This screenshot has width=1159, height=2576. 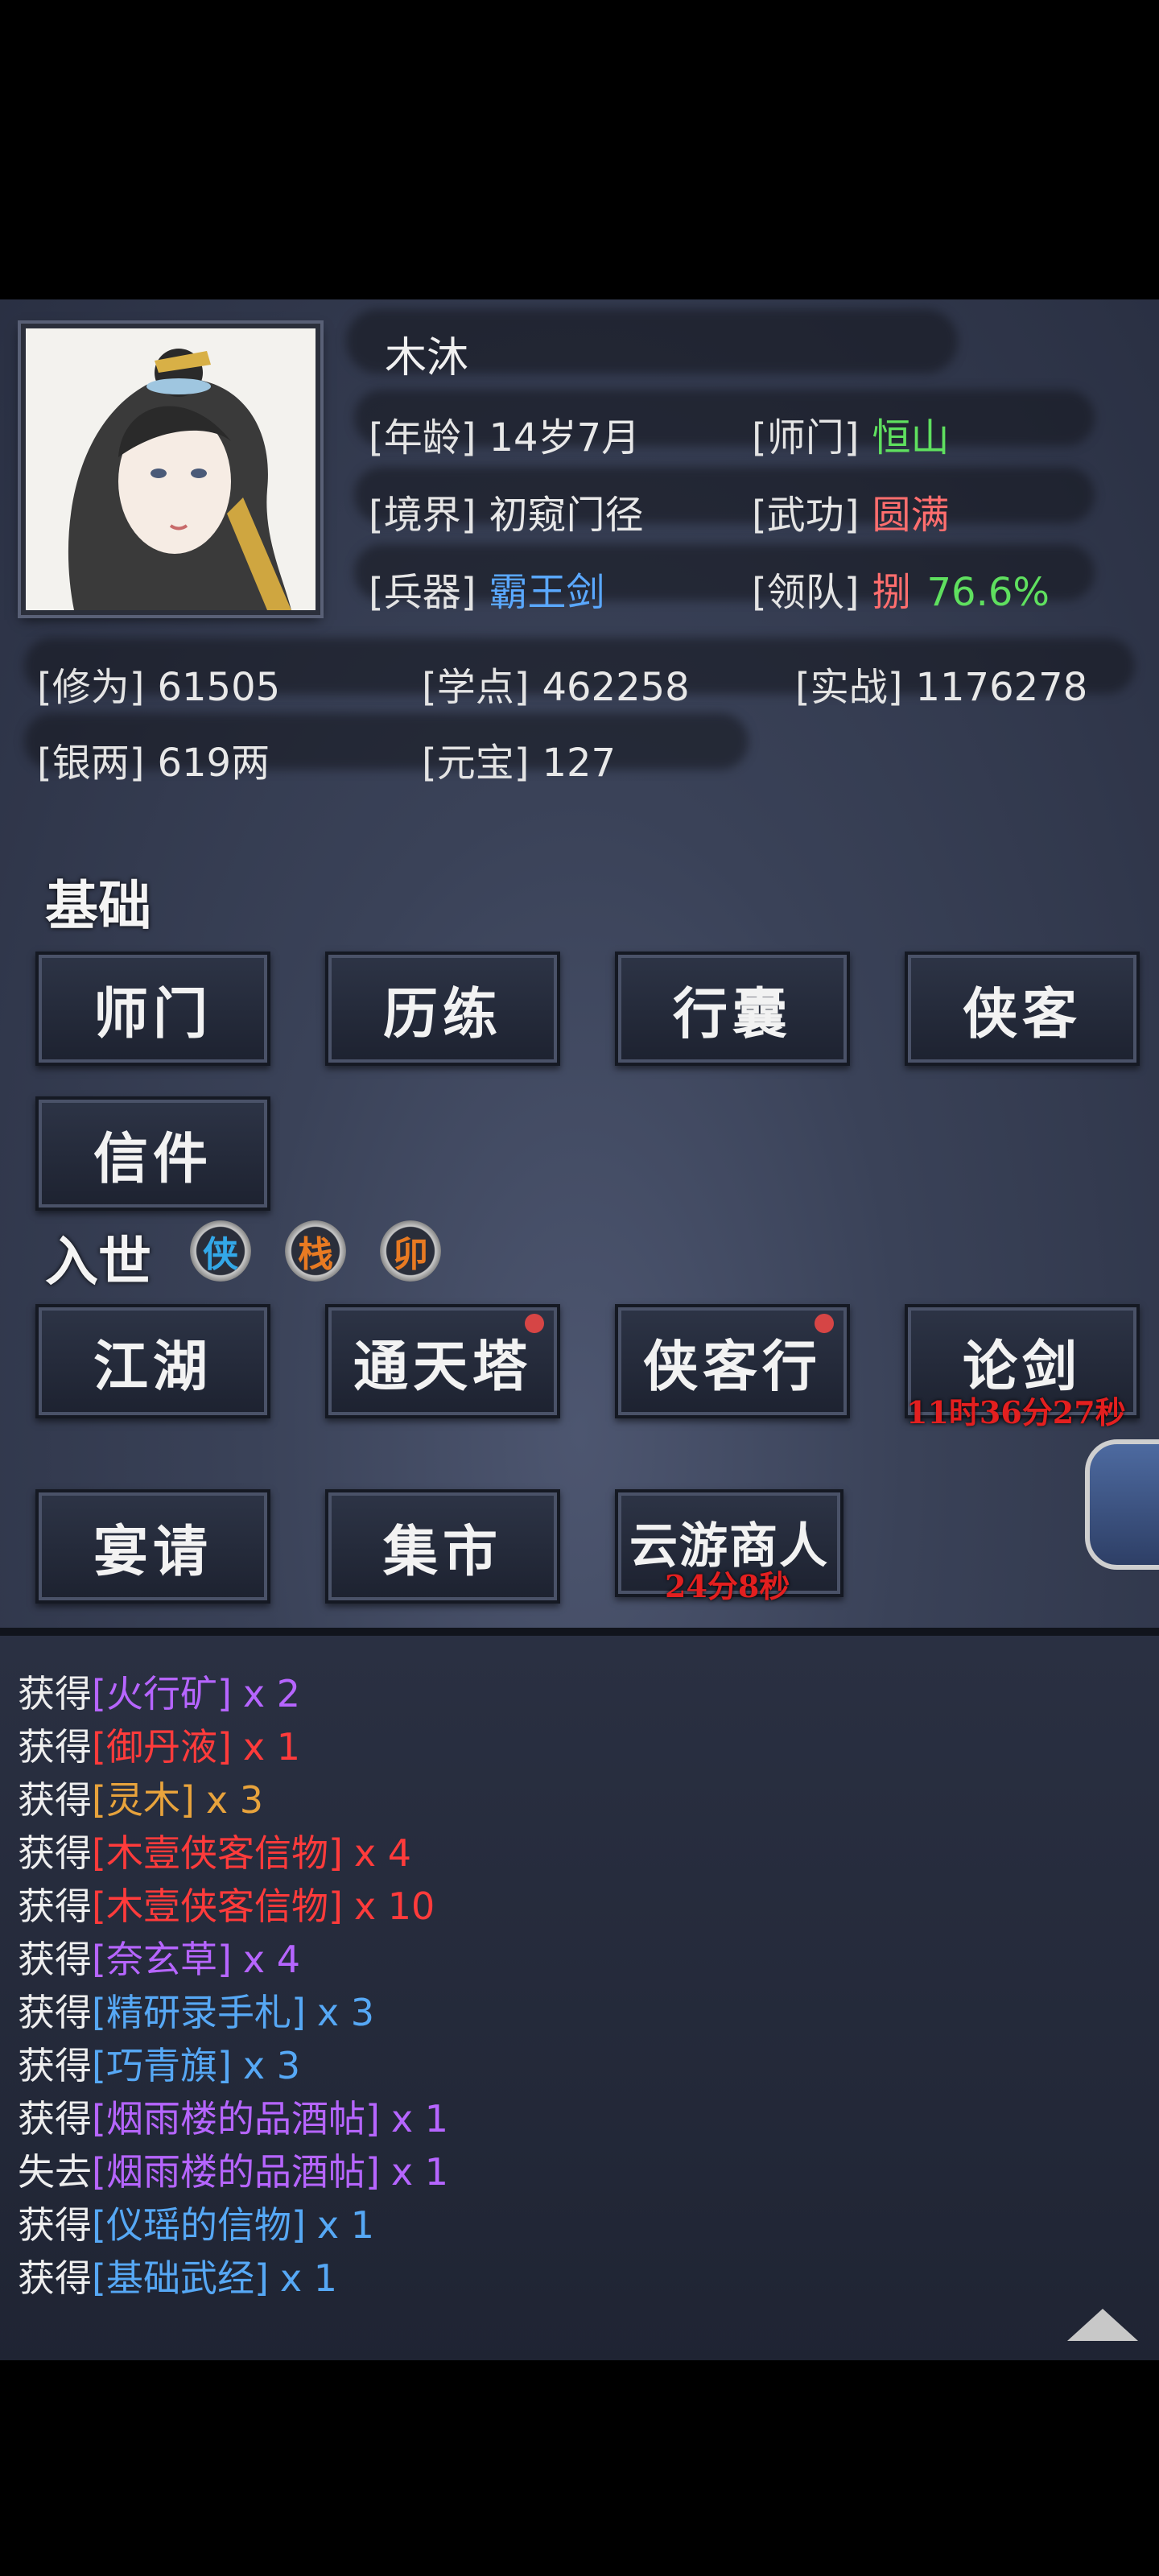 I want to click on log-item: [精研录手札], so click(x=199, y=2013).